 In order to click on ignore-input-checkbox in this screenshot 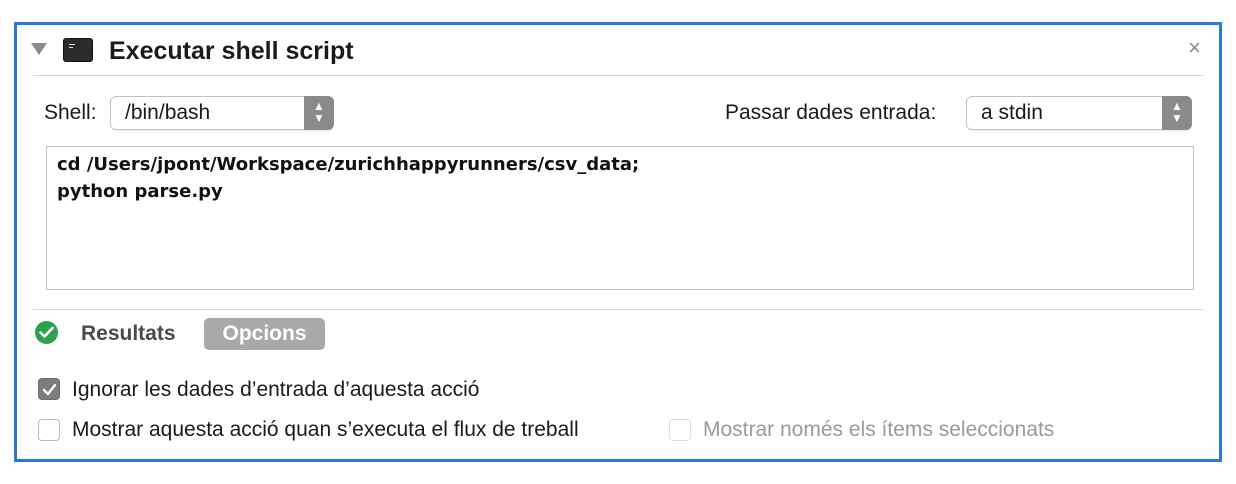, I will do `click(49, 389)`.